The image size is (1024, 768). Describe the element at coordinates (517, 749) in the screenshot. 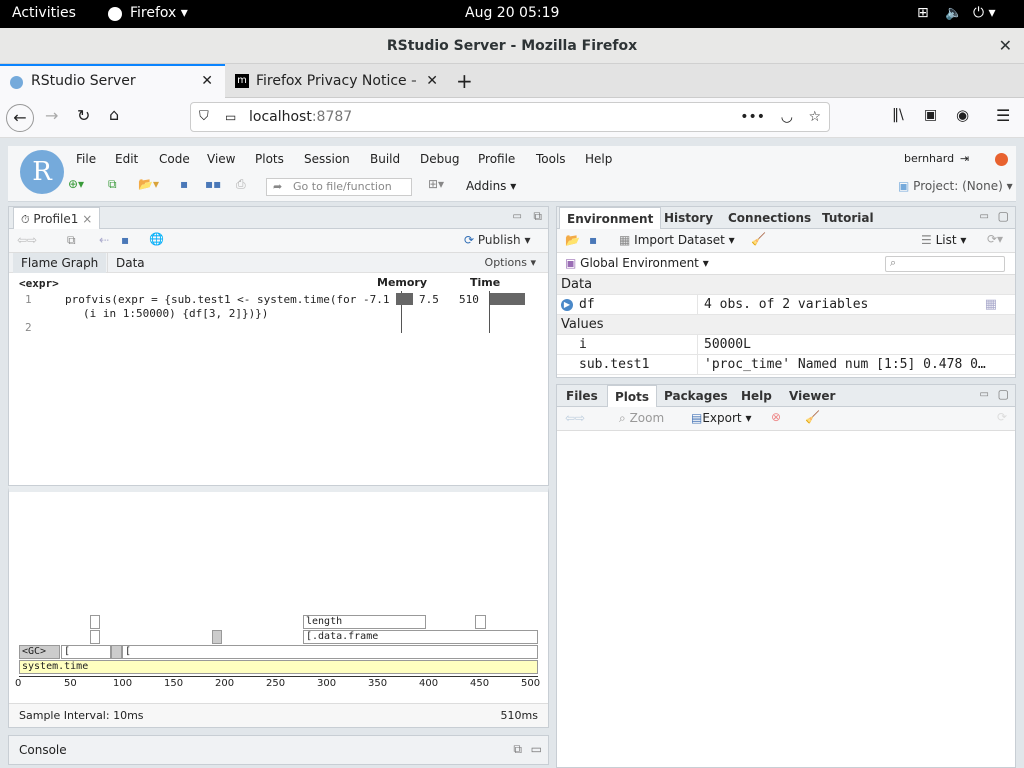

I see `restore-pane-icon: ⧉` at that location.